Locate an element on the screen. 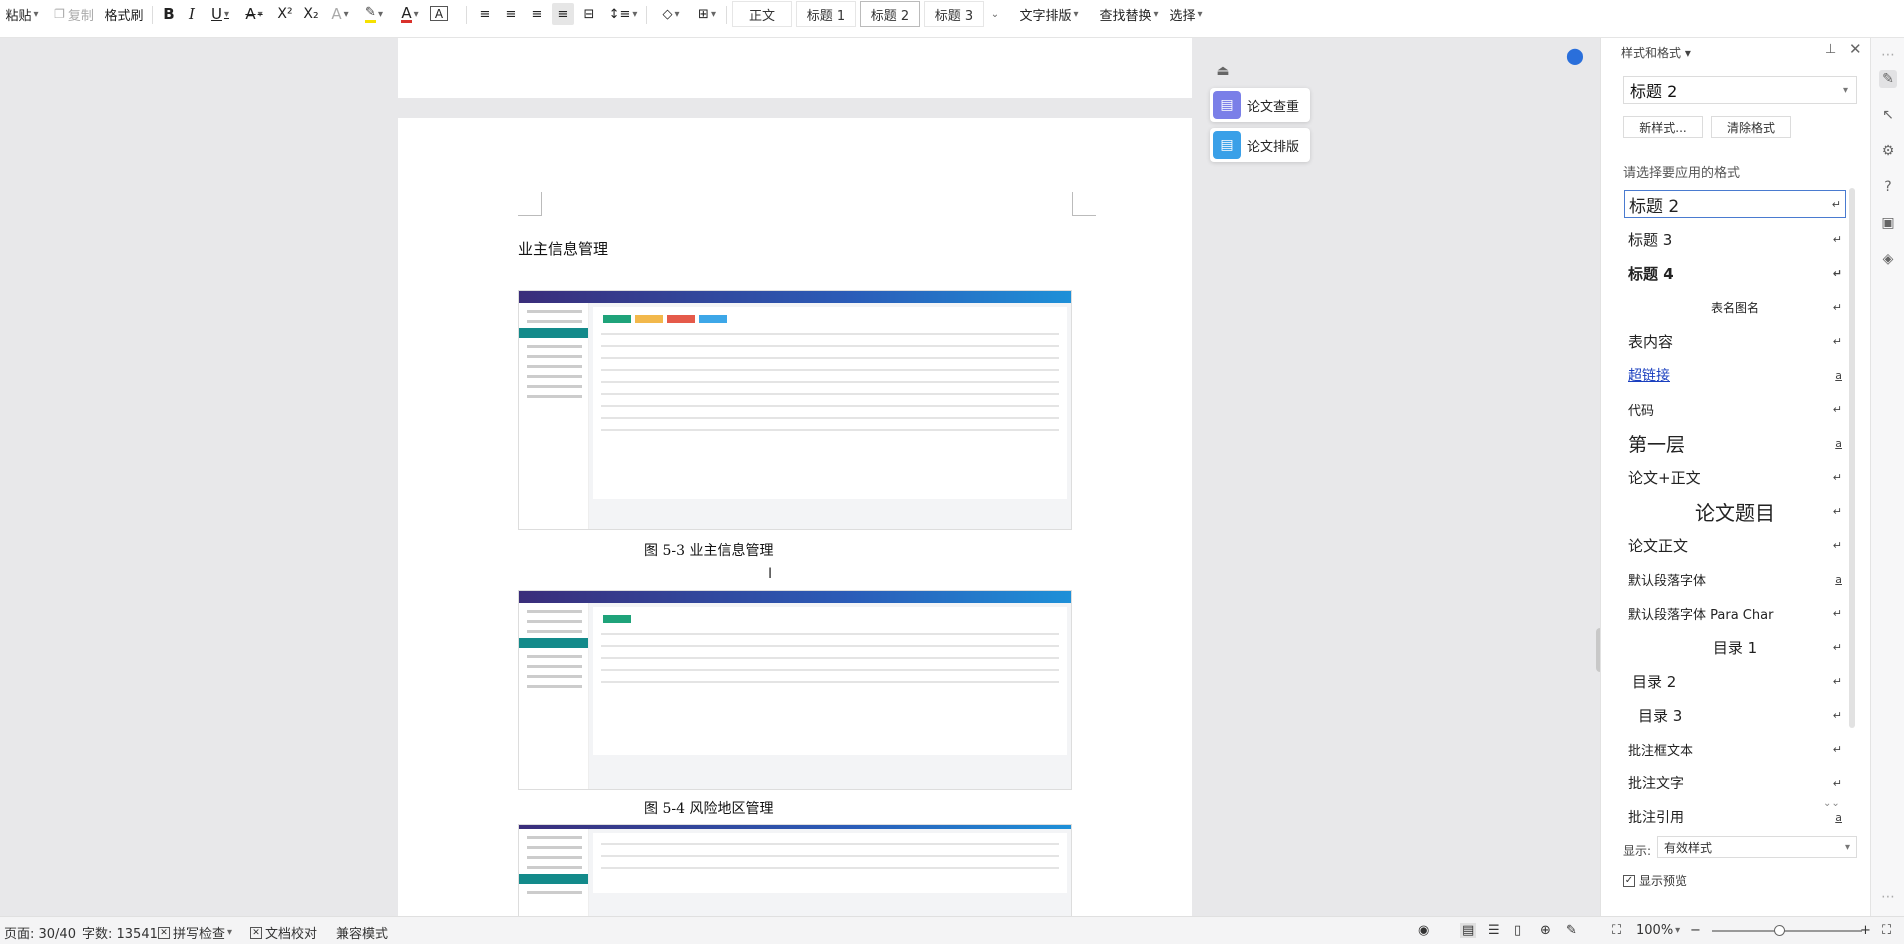 The width and height of the screenshot is (1904, 944). previous-page is located at coordinates (795, 68).